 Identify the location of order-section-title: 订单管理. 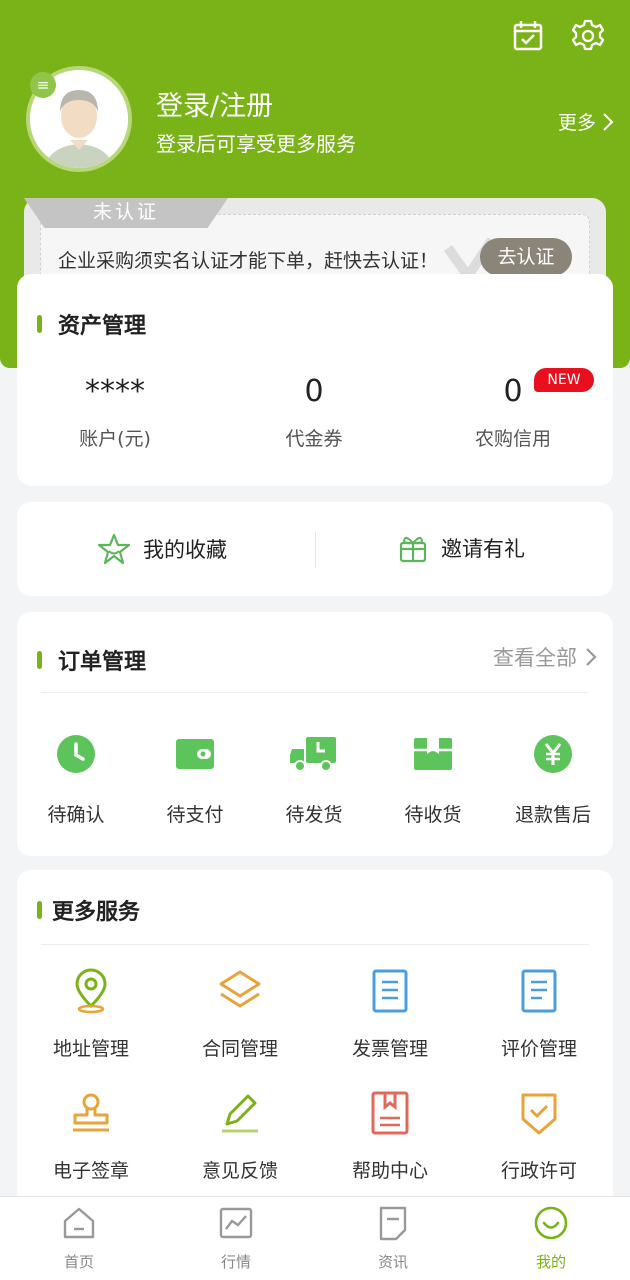
(91, 660).